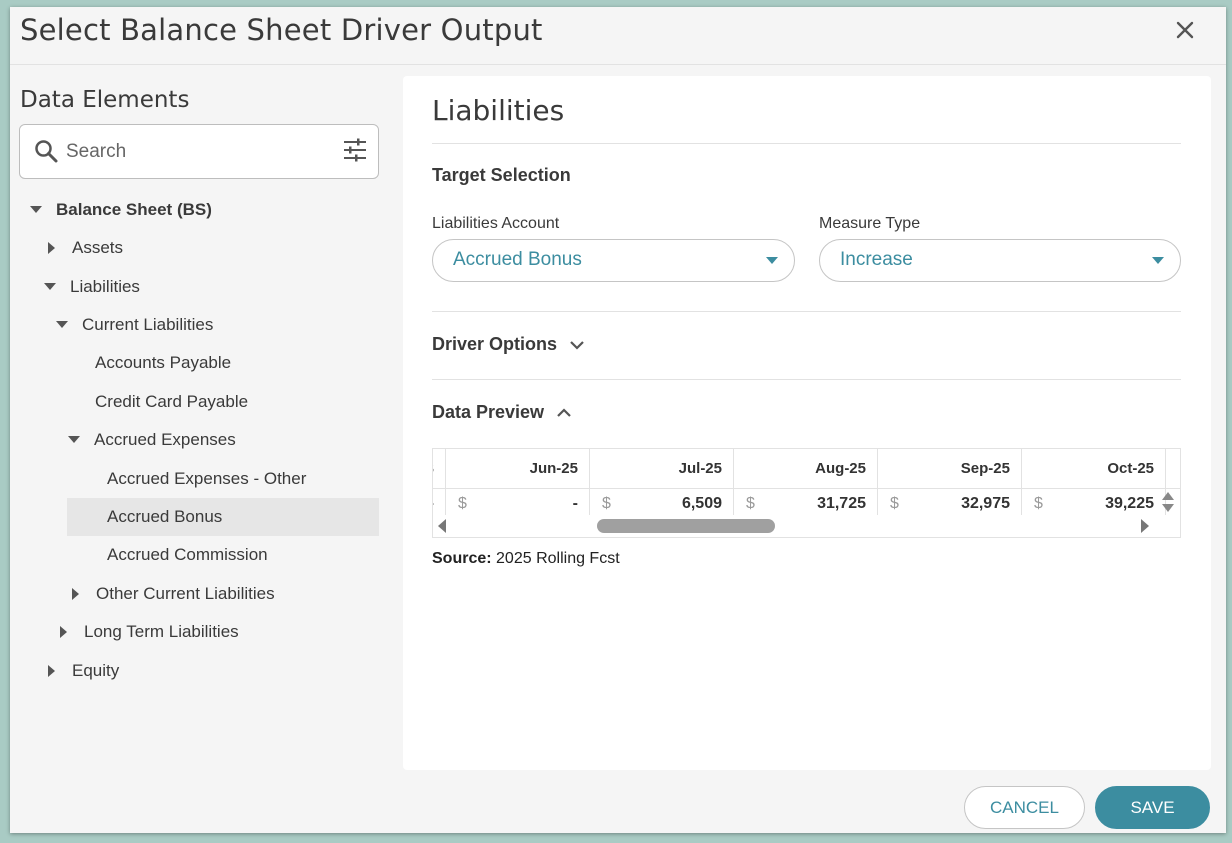 The width and height of the screenshot is (1232, 843). Describe the element at coordinates (558, 558) in the screenshot. I see `source-value: 2025 Rolling Fcst` at that location.